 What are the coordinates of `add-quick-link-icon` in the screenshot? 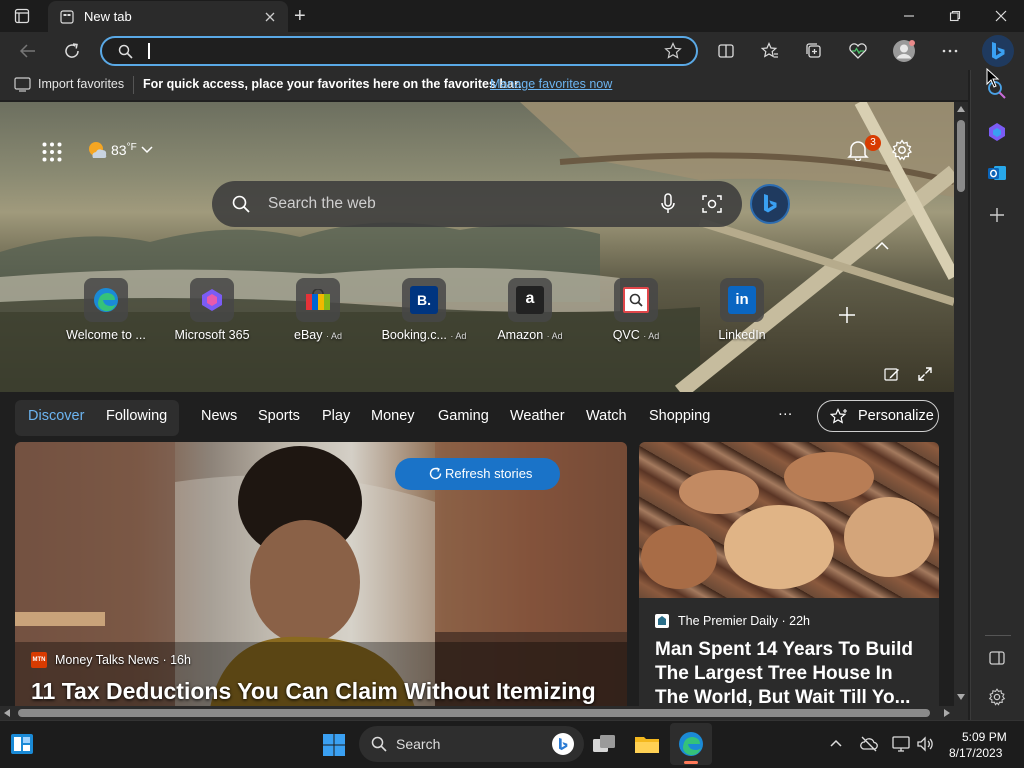 It's located at (847, 315).